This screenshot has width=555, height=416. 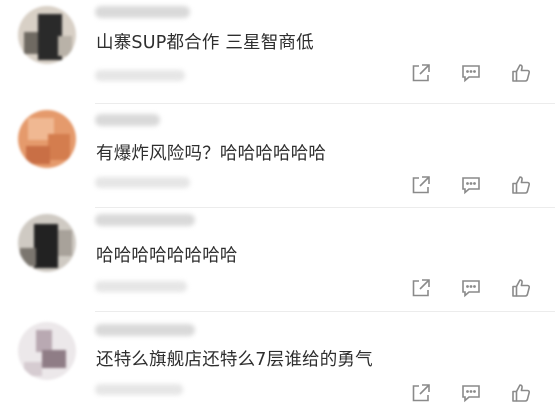 I want to click on comment-text: 有爆炸风险吗？哈哈哈哈哈哈, so click(x=211, y=154).